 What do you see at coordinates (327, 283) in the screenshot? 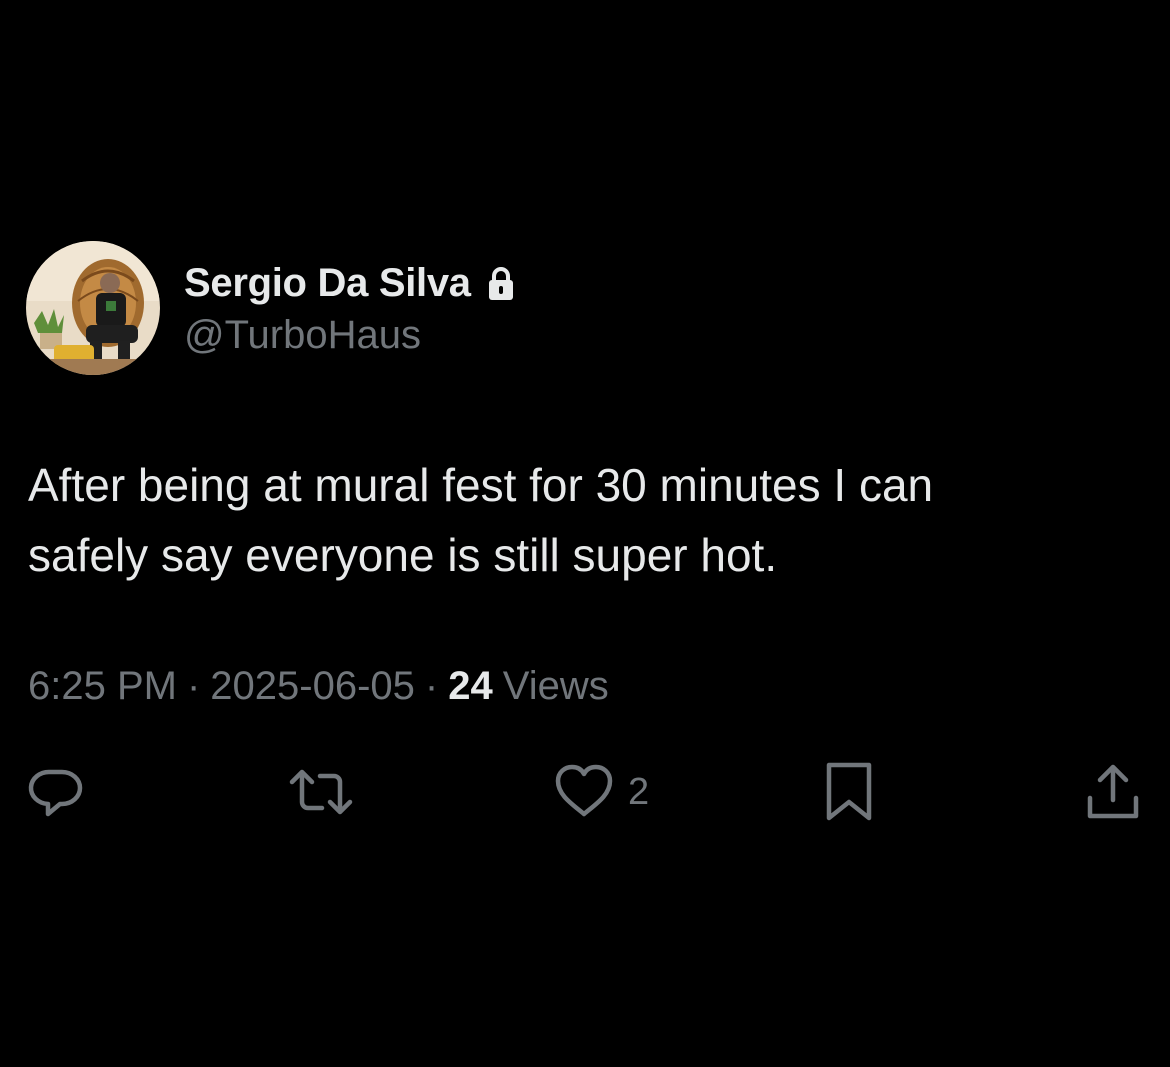
I see `display-name: Sergio Da Silva` at bounding box center [327, 283].